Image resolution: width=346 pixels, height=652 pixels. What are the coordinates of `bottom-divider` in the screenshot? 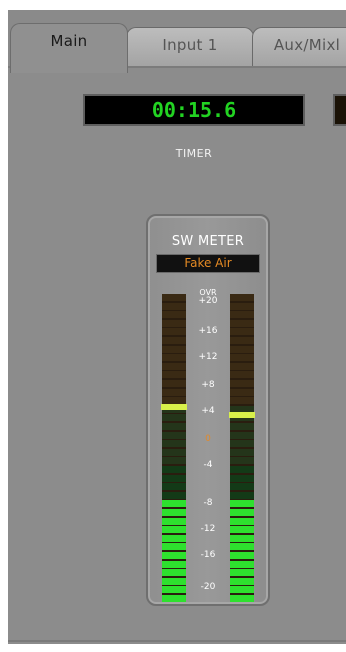 It's located at (177, 641).